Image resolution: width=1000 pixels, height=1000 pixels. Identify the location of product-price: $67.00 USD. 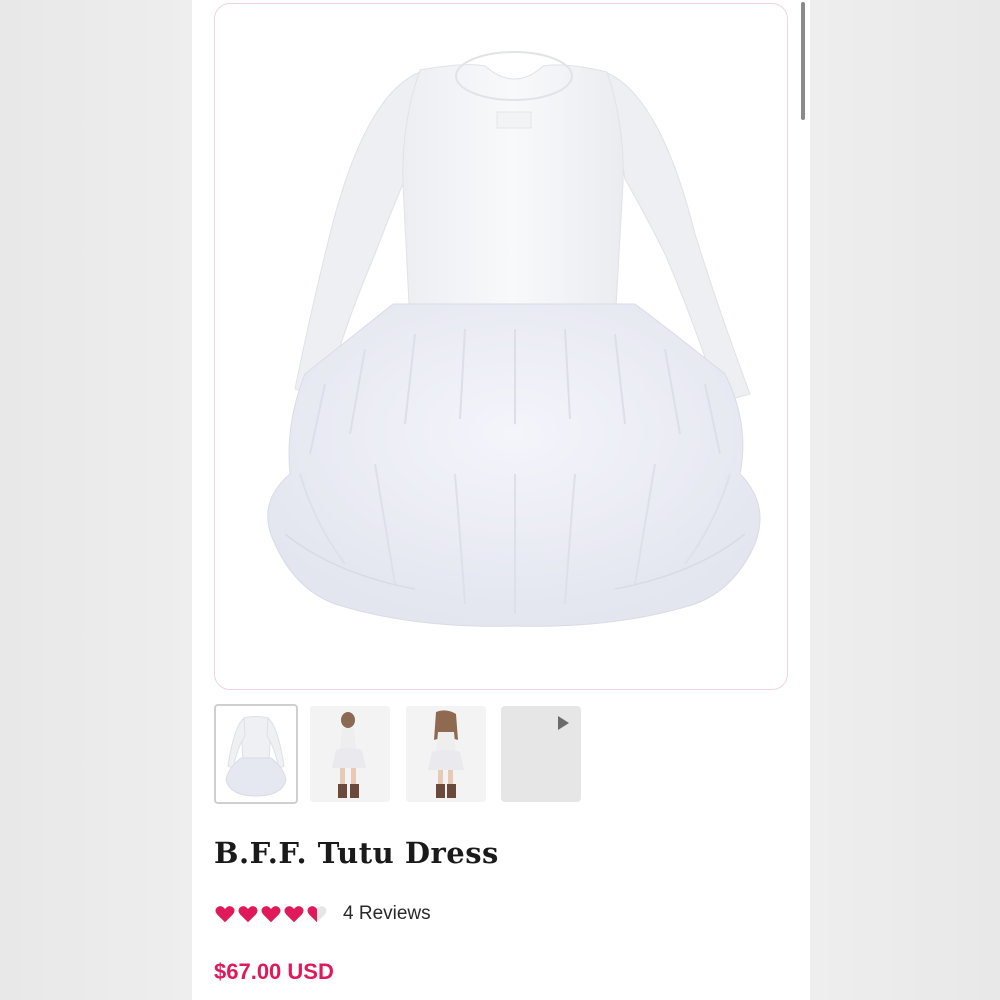
(274, 971).